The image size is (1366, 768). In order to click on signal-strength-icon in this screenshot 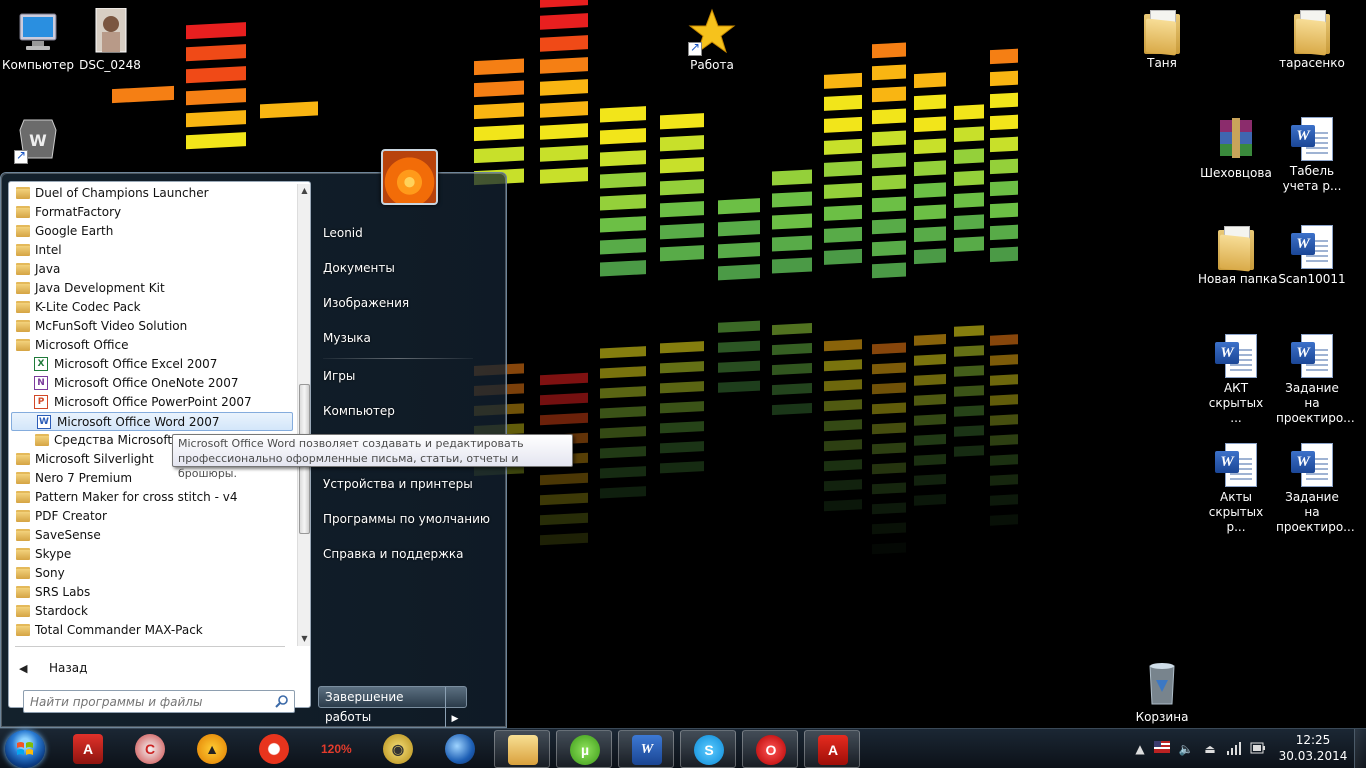, I will do `click(1234, 749)`.